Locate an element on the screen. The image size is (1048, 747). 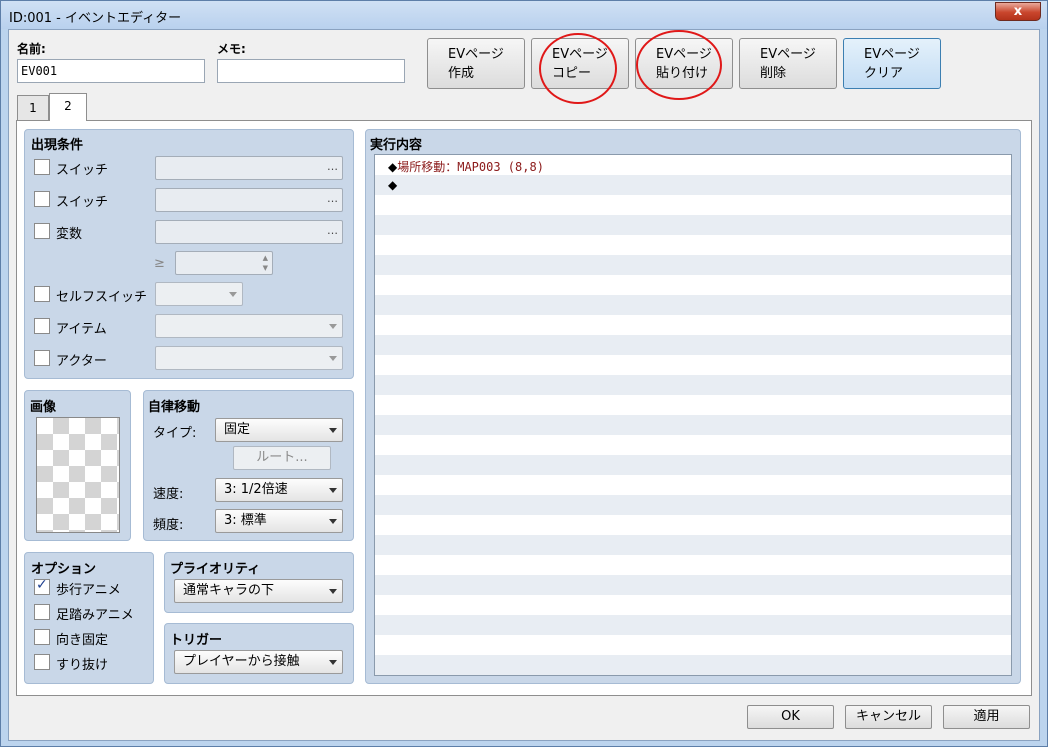
actor-select is located at coordinates (249, 358).